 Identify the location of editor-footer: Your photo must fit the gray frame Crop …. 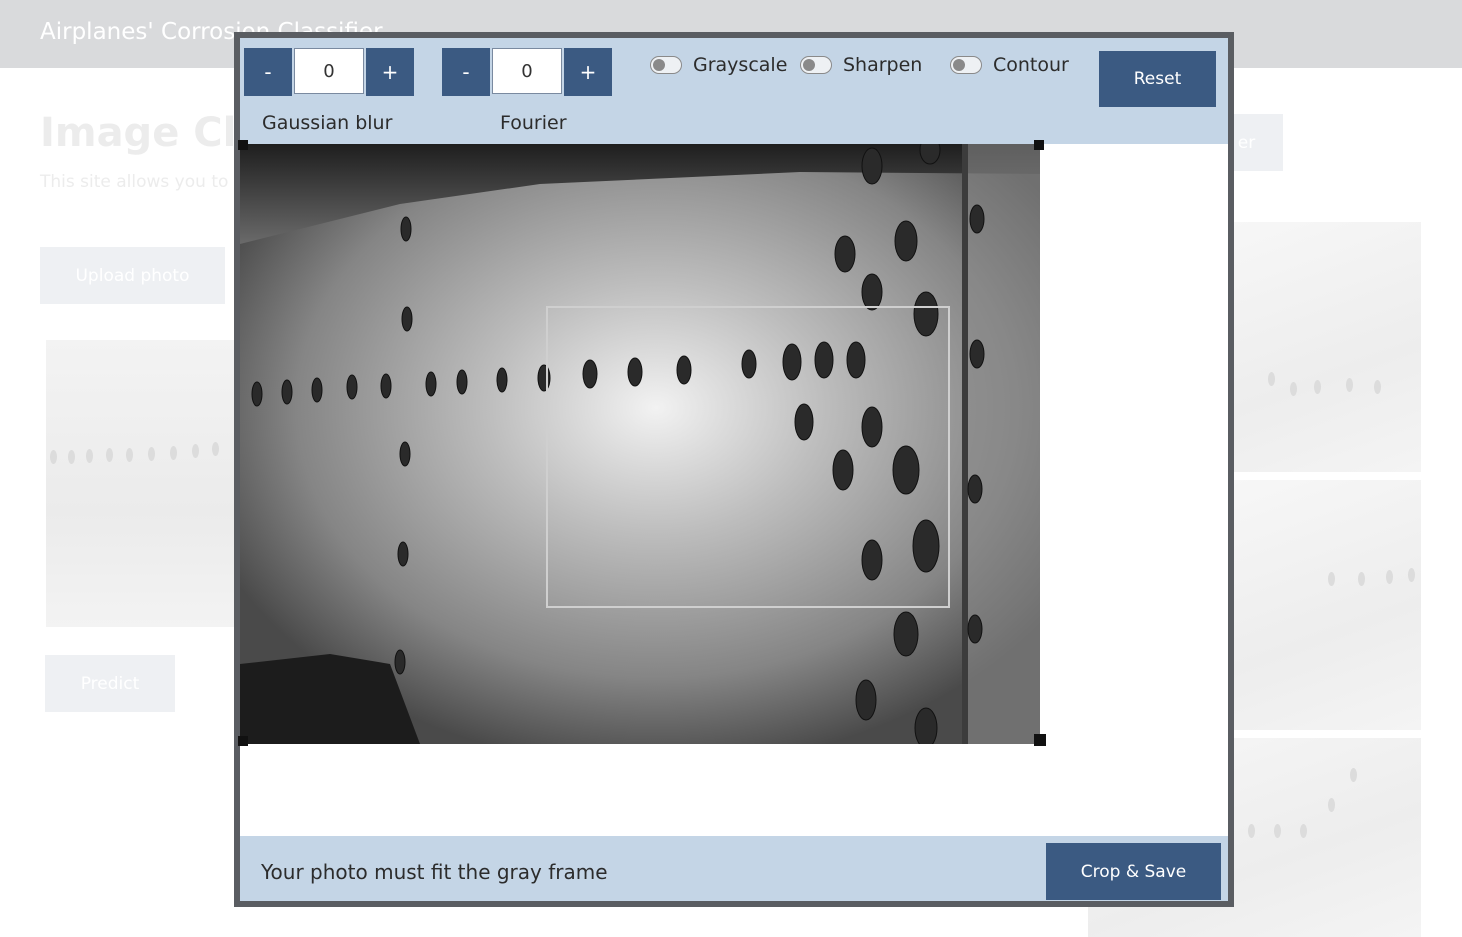
(734, 868).